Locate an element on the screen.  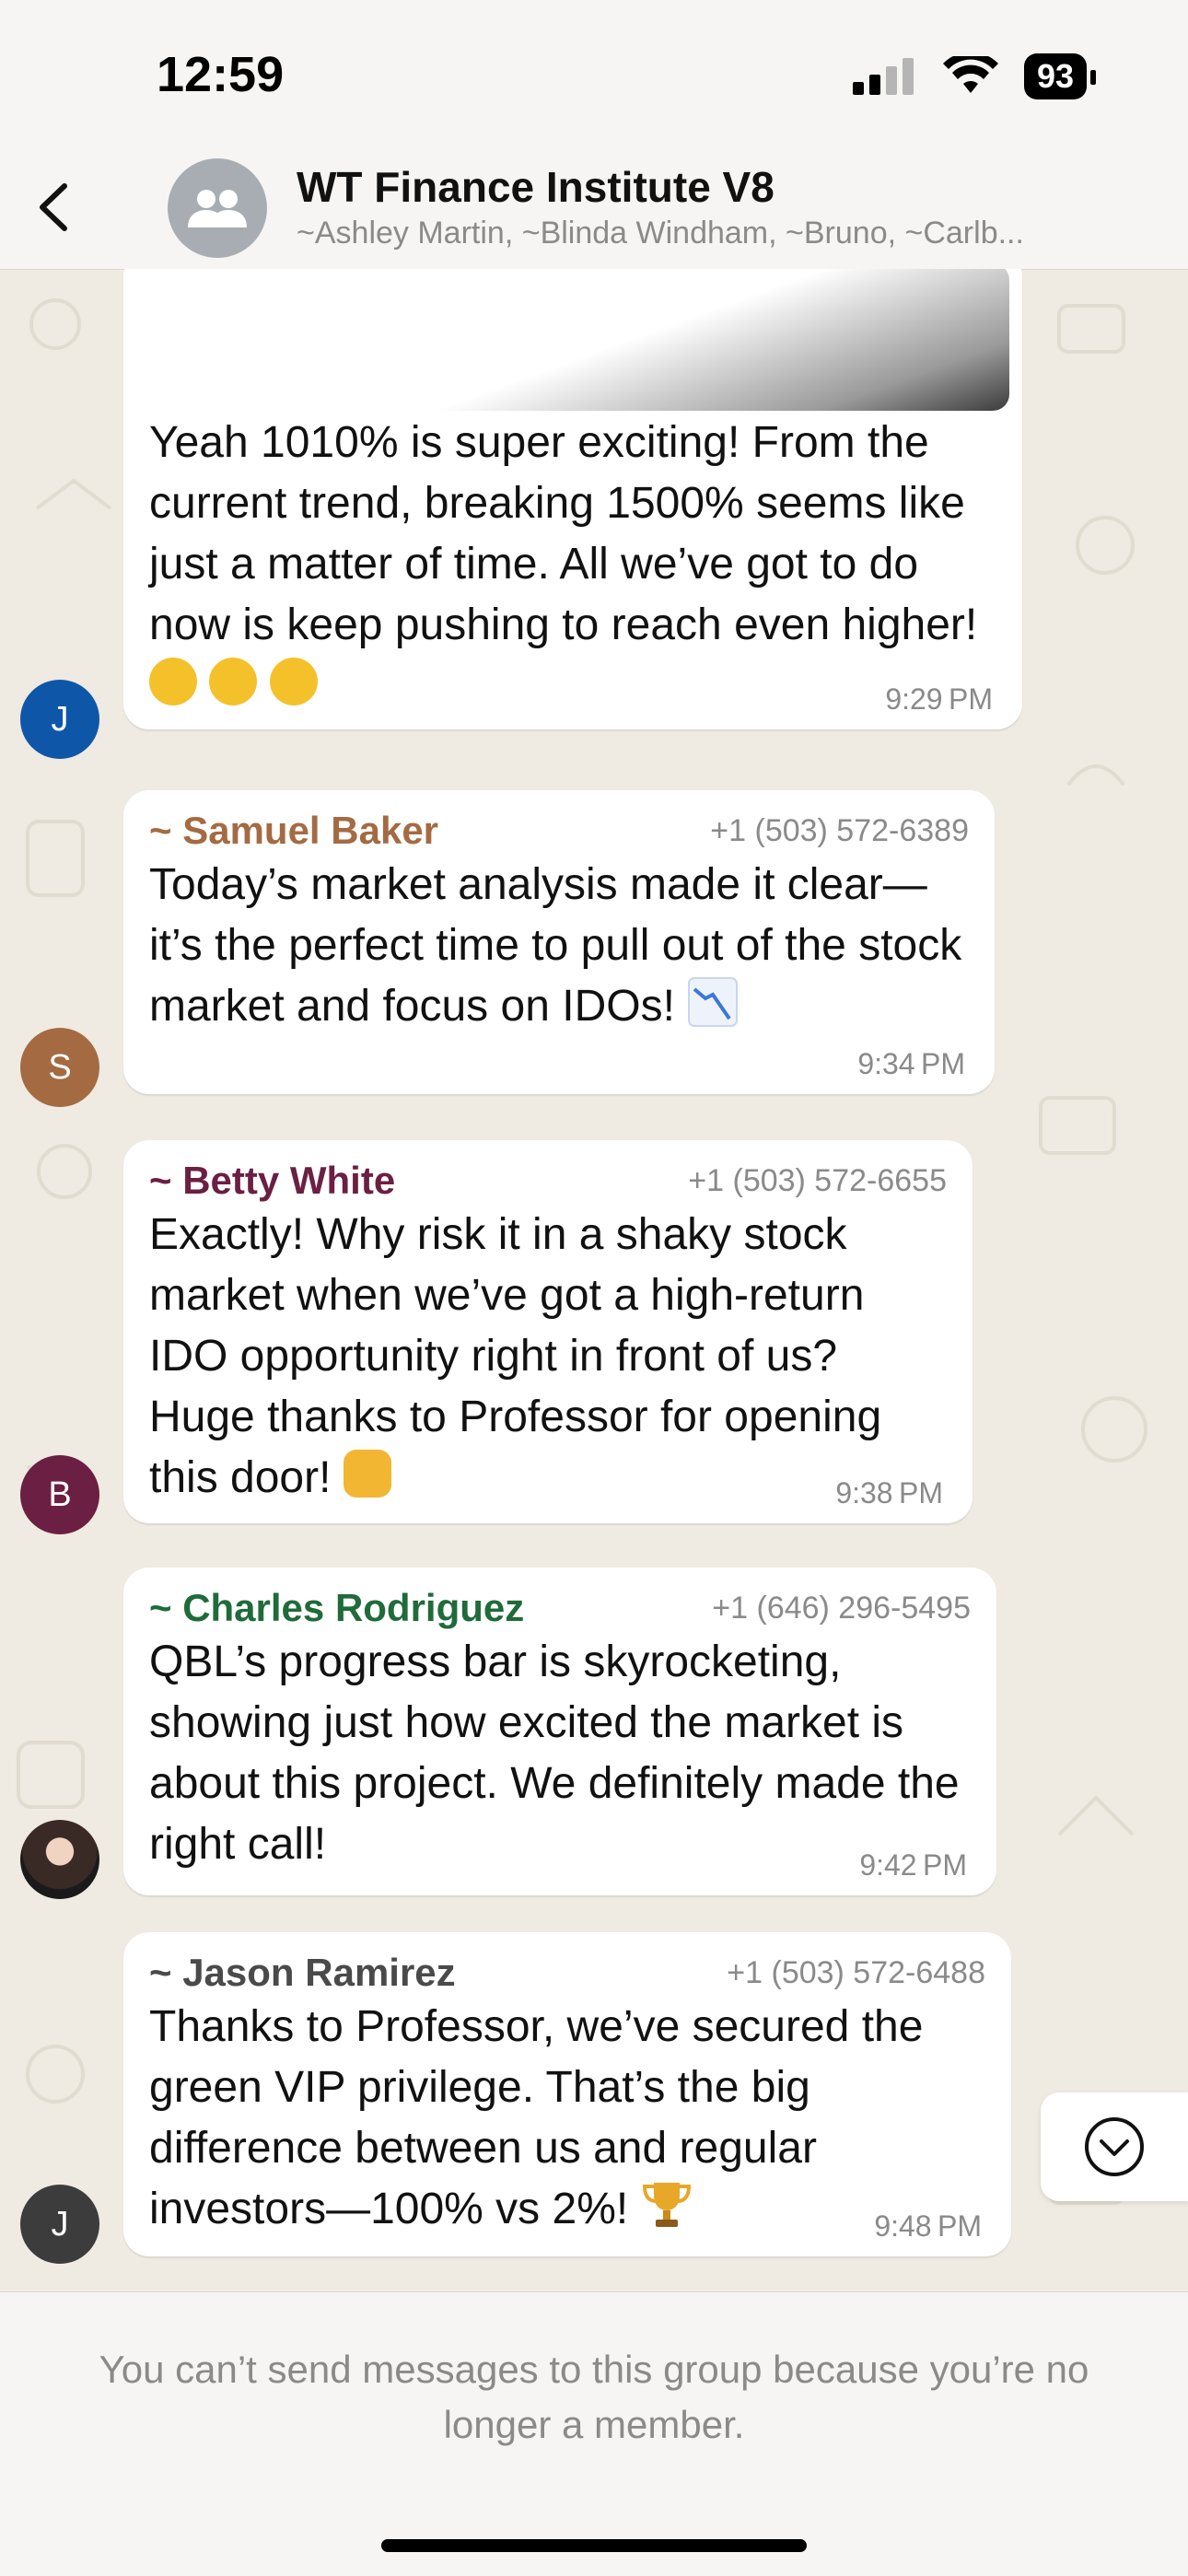
status-time: 12:59 is located at coordinates (221, 74).